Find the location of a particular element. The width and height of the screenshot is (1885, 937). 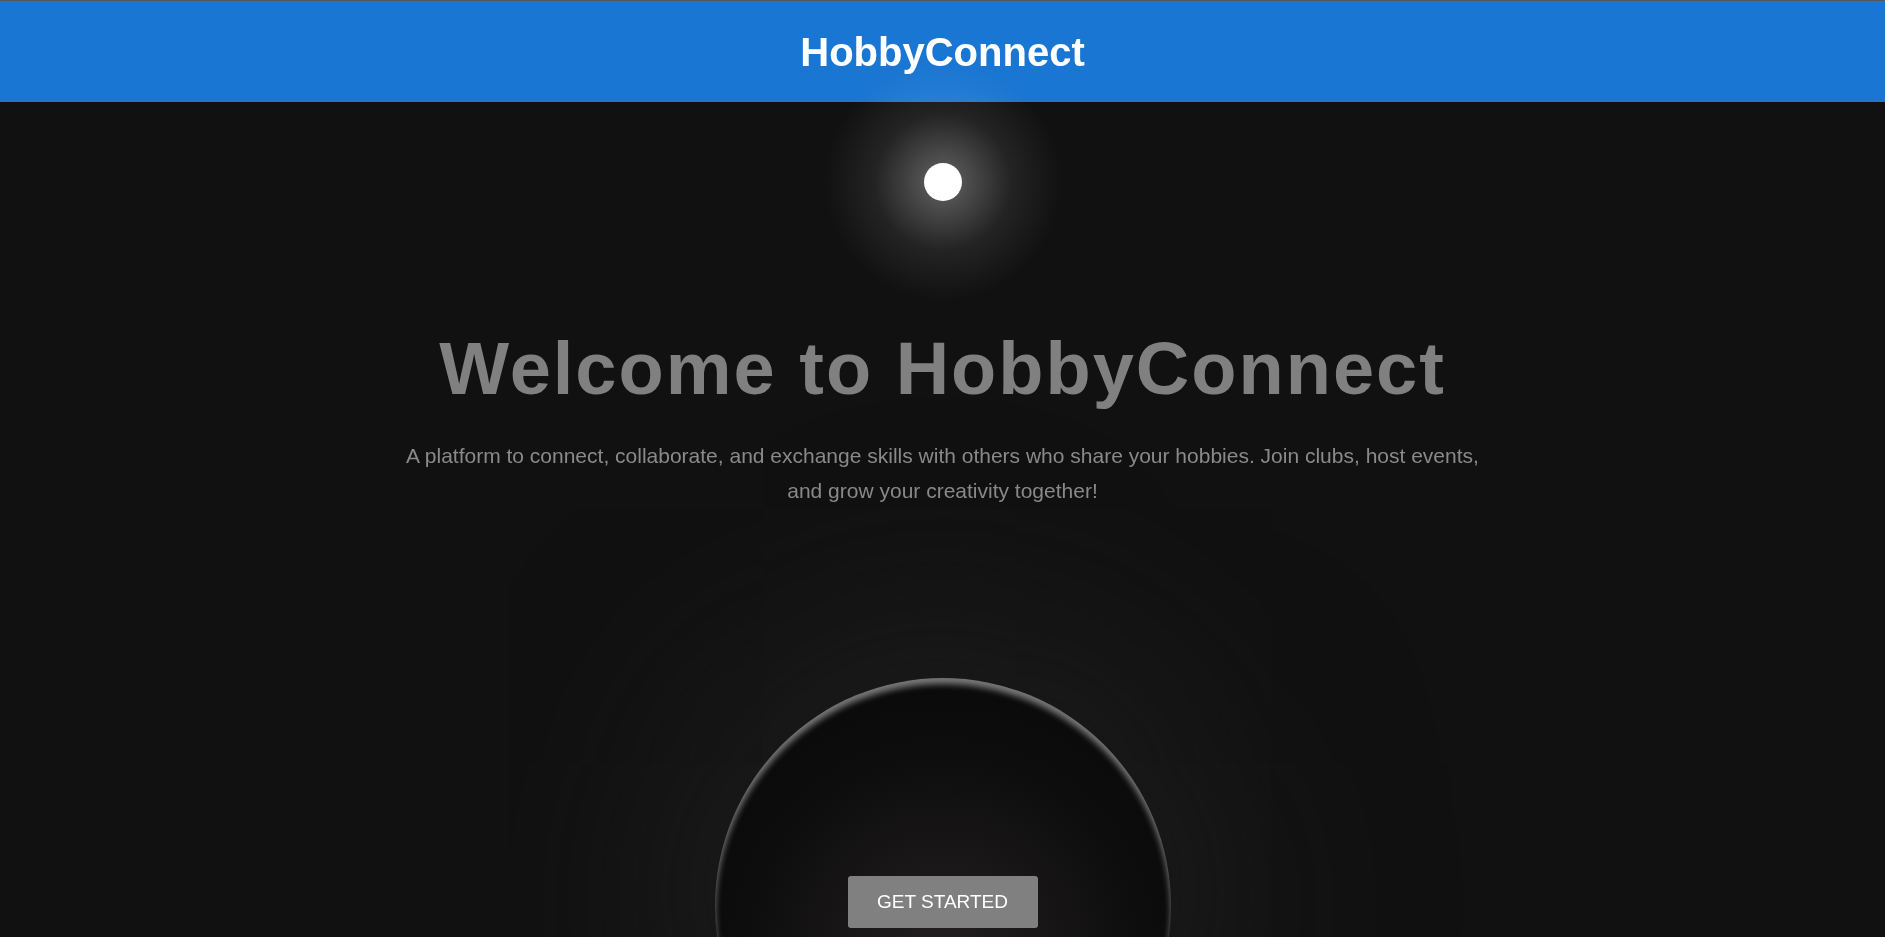

get-started-button: GET STARTED is located at coordinates (942, 902).